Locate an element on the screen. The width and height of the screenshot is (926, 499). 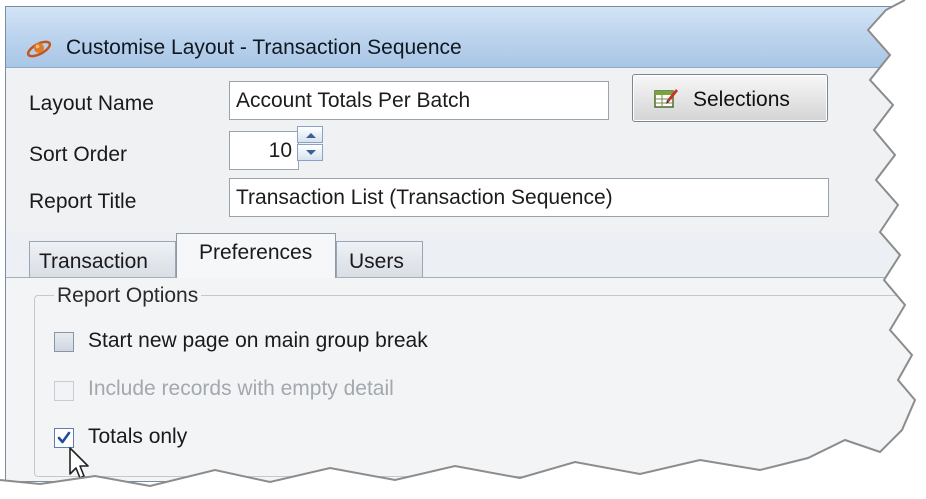
tab-transaction: Transaction is located at coordinates (102, 259).